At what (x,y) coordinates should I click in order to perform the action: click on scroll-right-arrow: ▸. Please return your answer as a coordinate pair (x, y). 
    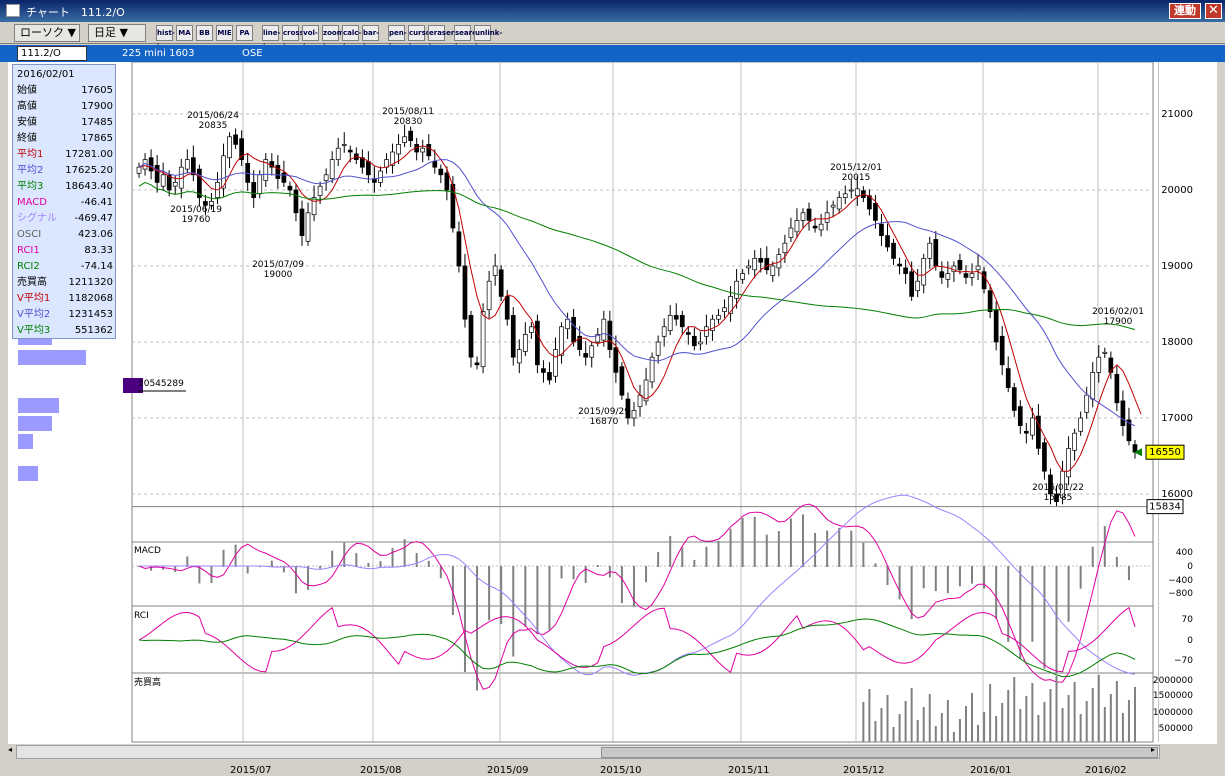
    Looking at the image, I should click on (1156, 752).